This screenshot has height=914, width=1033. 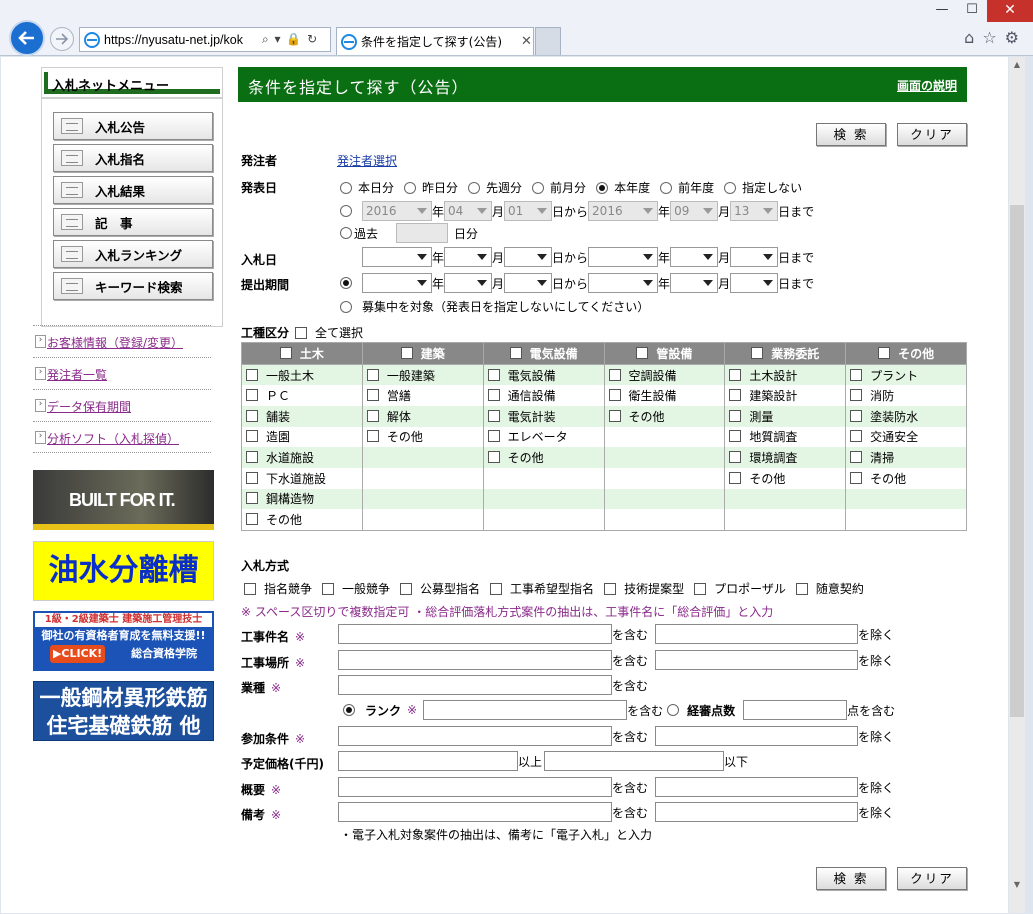 What do you see at coordinates (623, 211) in the screenshot?
I see `to-year-select: 2016` at bounding box center [623, 211].